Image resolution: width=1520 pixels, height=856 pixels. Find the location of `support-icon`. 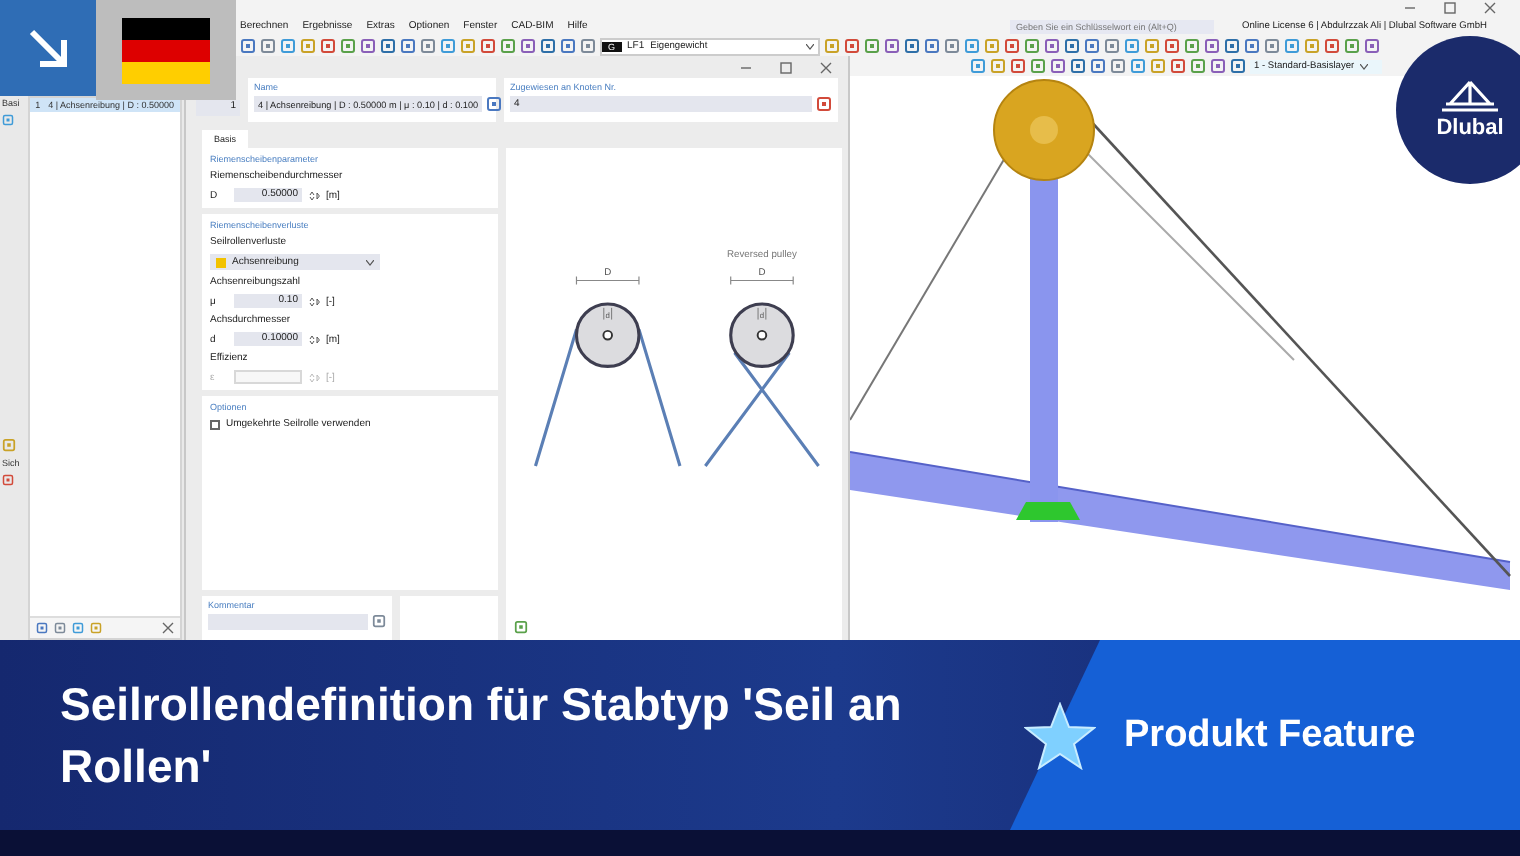

support-icon is located at coordinates (1048, 511).